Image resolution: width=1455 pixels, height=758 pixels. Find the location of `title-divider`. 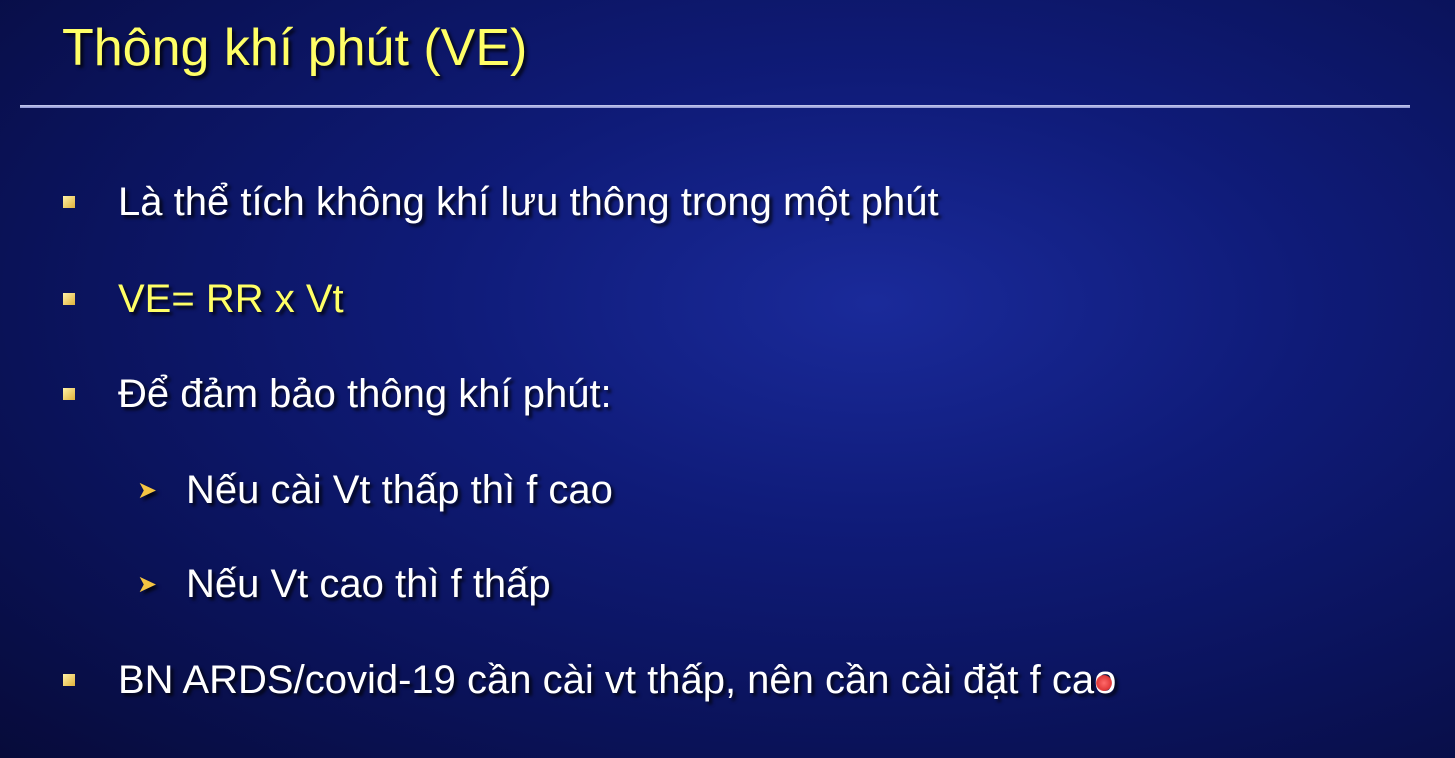

title-divider is located at coordinates (715, 106).